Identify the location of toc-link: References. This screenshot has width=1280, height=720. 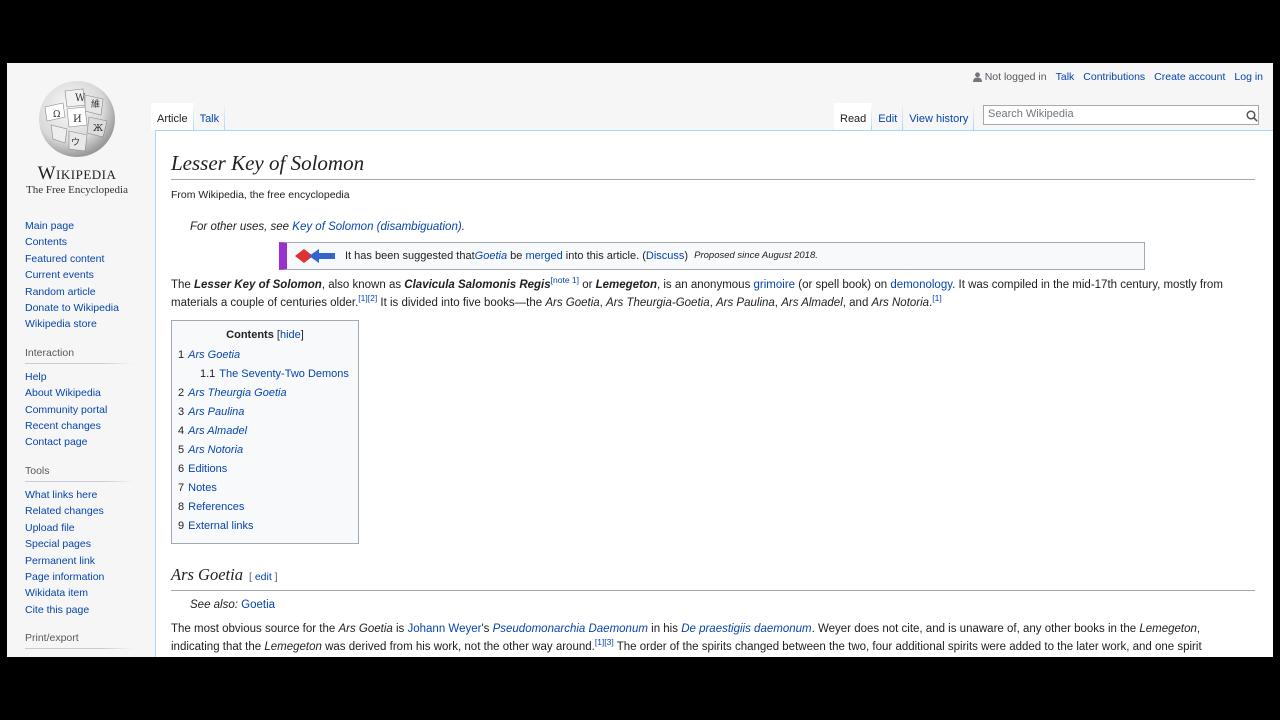
(216, 507).